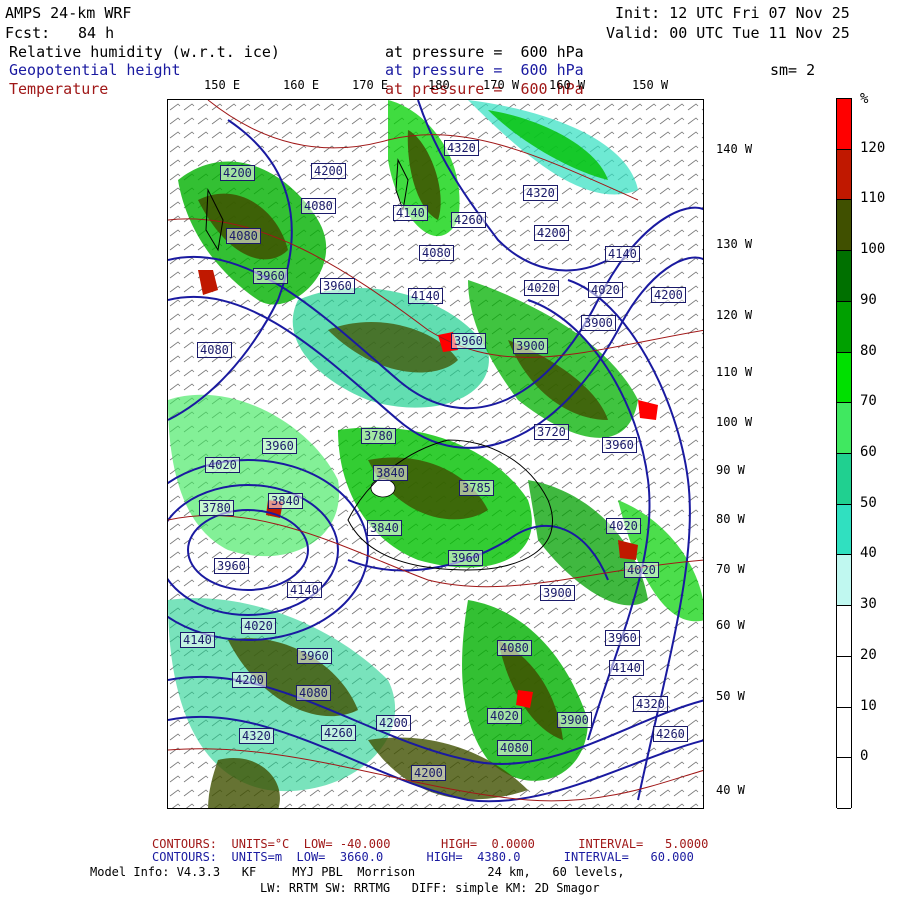 Image resolution: width=900 pixels, height=900 pixels. What do you see at coordinates (868, 654) in the screenshot?
I see `colorbar-label: 20` at bounding box center [868, 654].